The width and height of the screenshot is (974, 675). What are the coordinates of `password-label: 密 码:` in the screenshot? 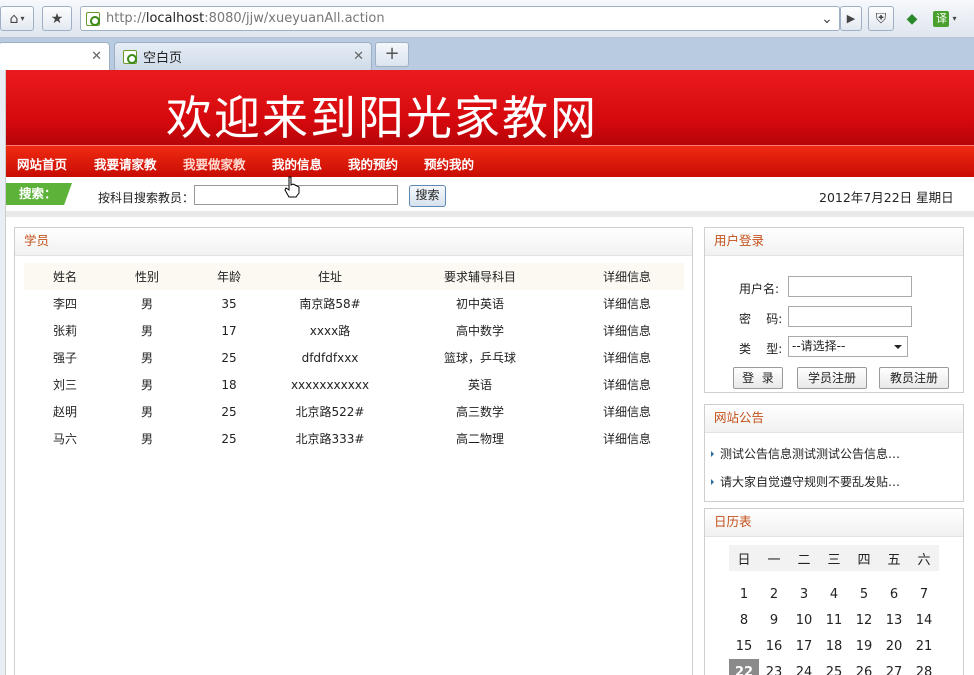 It's located at (761, 319).